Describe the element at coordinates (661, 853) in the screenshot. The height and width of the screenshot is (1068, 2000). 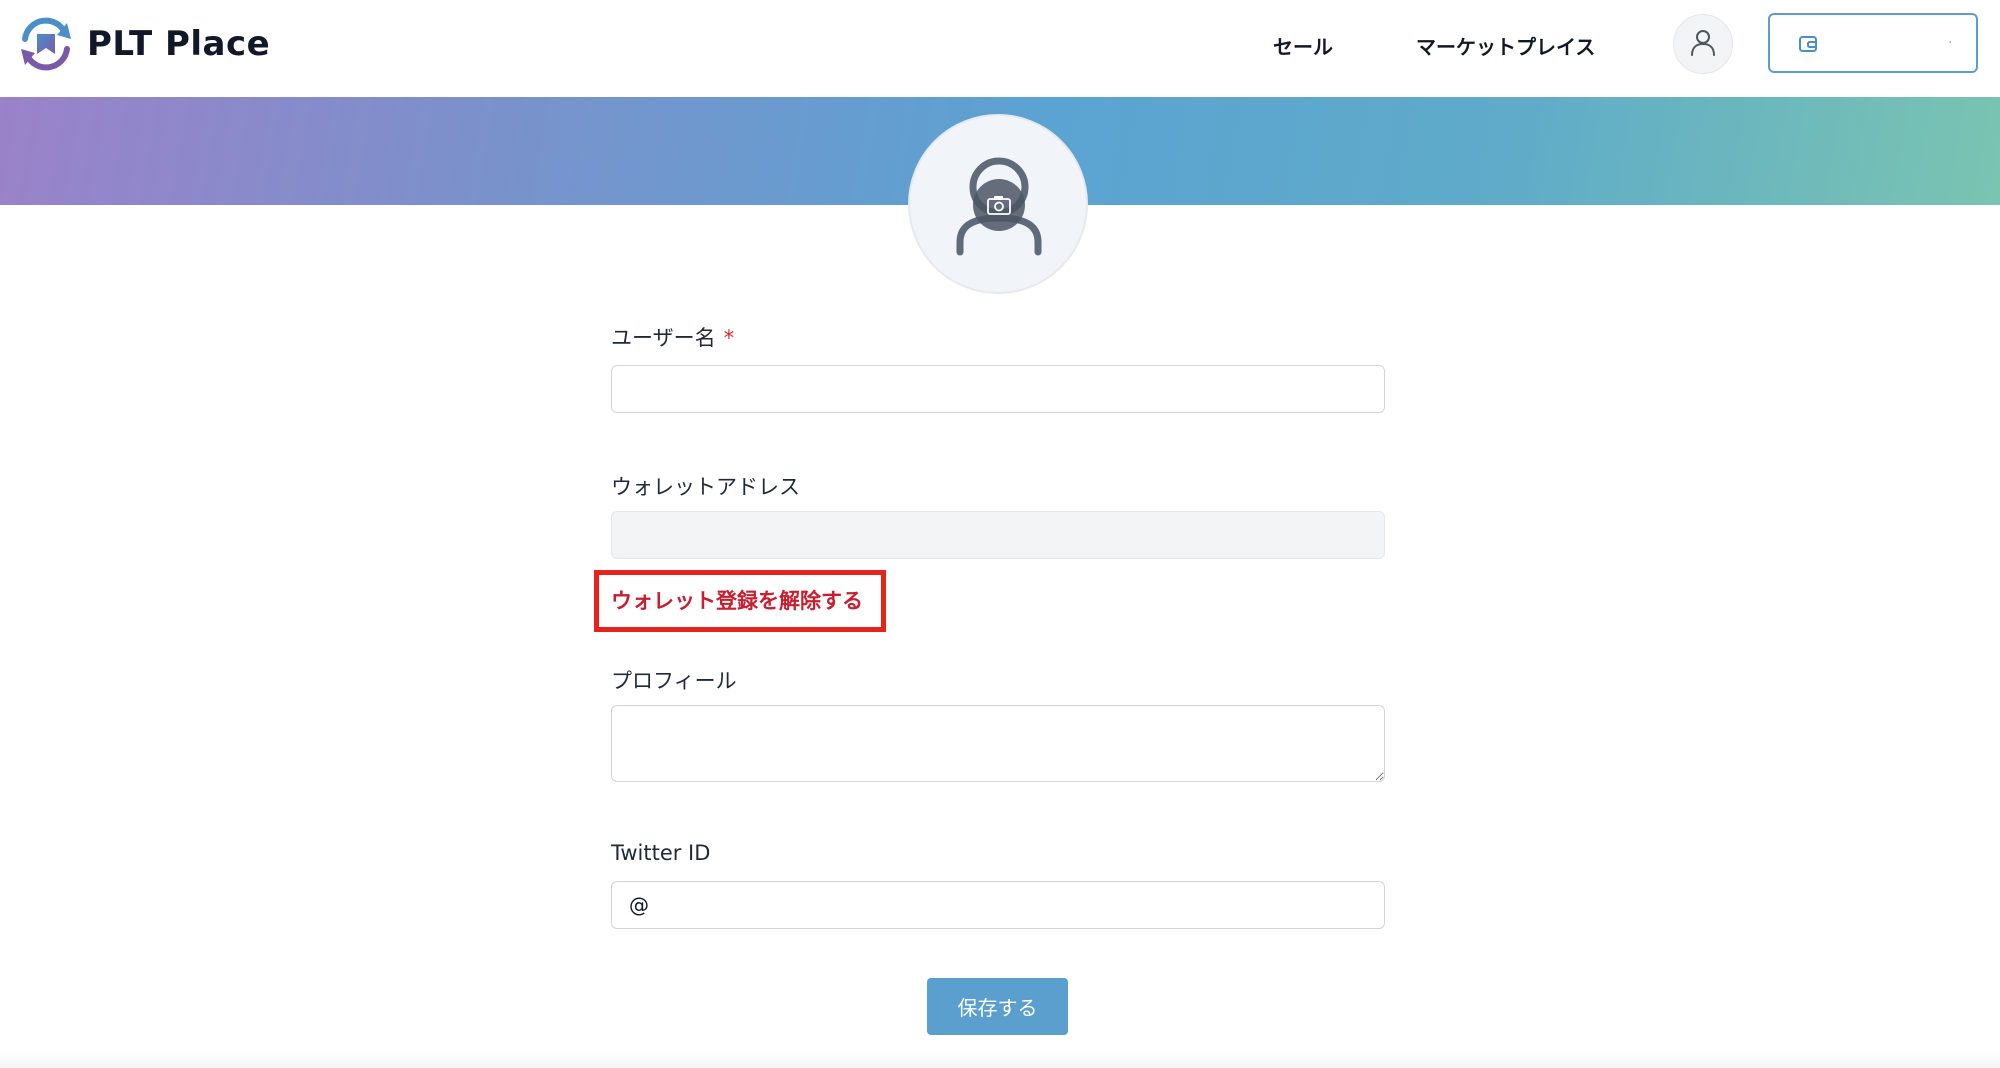
I see `twitter-label: Twitter ID` at that location.